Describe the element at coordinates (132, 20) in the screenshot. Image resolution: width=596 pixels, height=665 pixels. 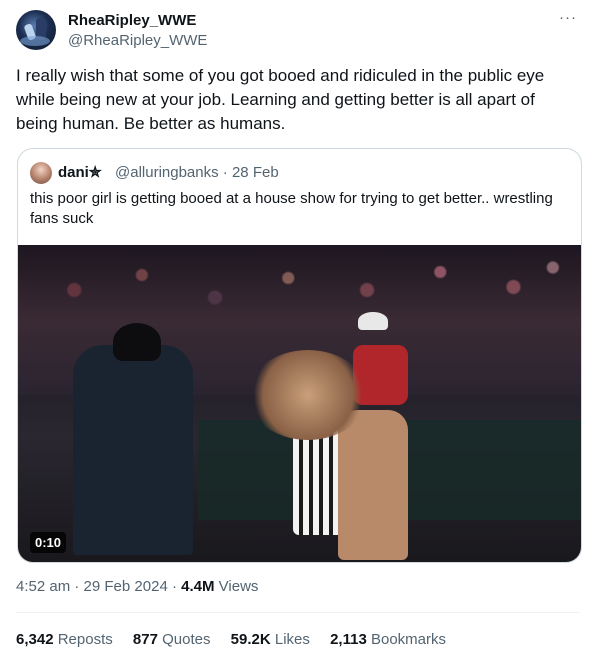
I see `author-name: RheaRipley_WWE` at that location.